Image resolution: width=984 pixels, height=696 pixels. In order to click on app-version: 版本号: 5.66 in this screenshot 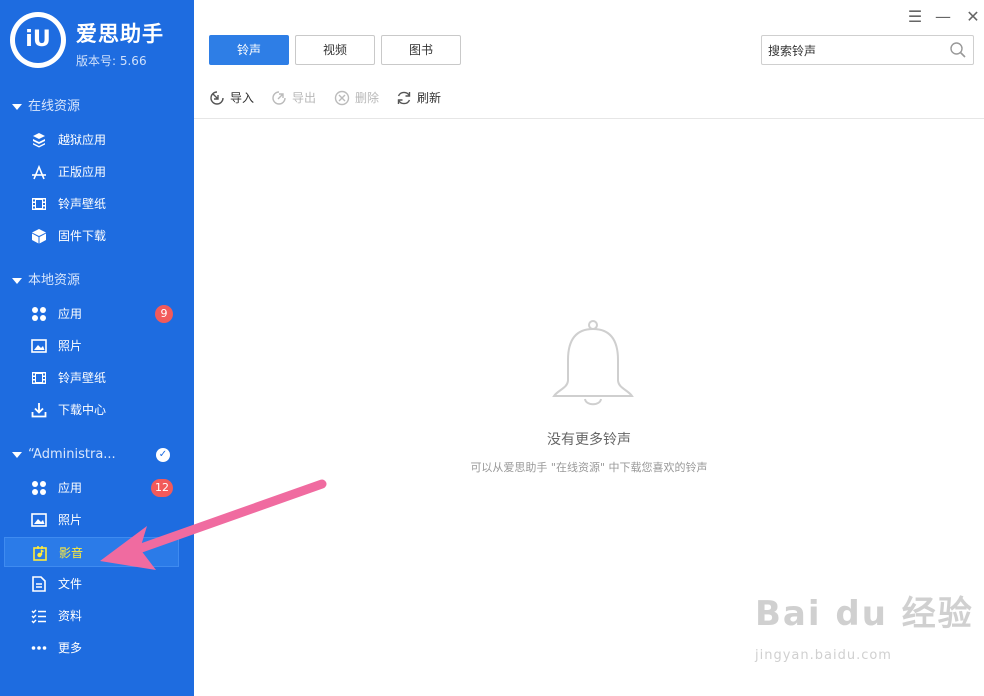, I will do `click(111, 61)`.